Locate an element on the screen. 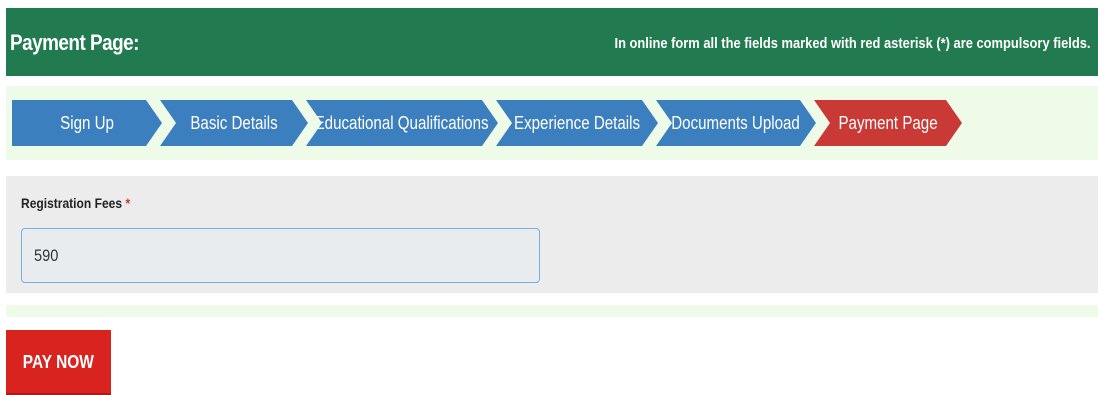 This screenshot has width=1098, height=395. step-basic-details: Basic Details is located at coordinates (234, 123).